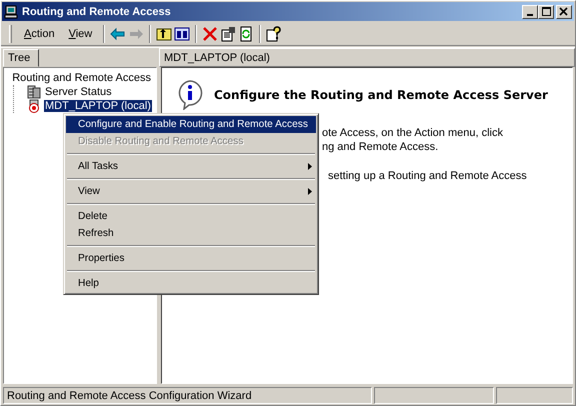  Describe the element at coordinates (413, 133) in the screenshot. I see `info-text: ote Access, on the Action menu, click` at that location.